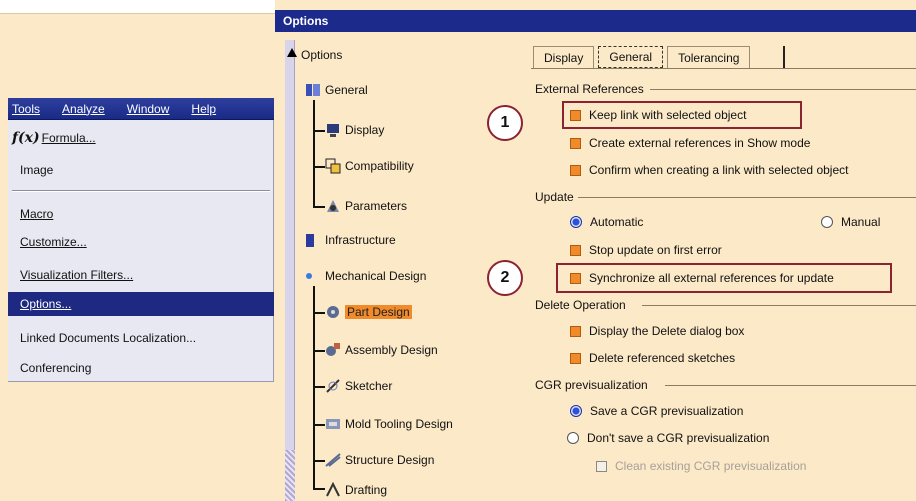 The width and height of the screenshot is (916, 501). Describe the element at coordinates (656, 411) in the screenshot. I see `save-cgr-radio: Save a CGR previsualization` at that location.